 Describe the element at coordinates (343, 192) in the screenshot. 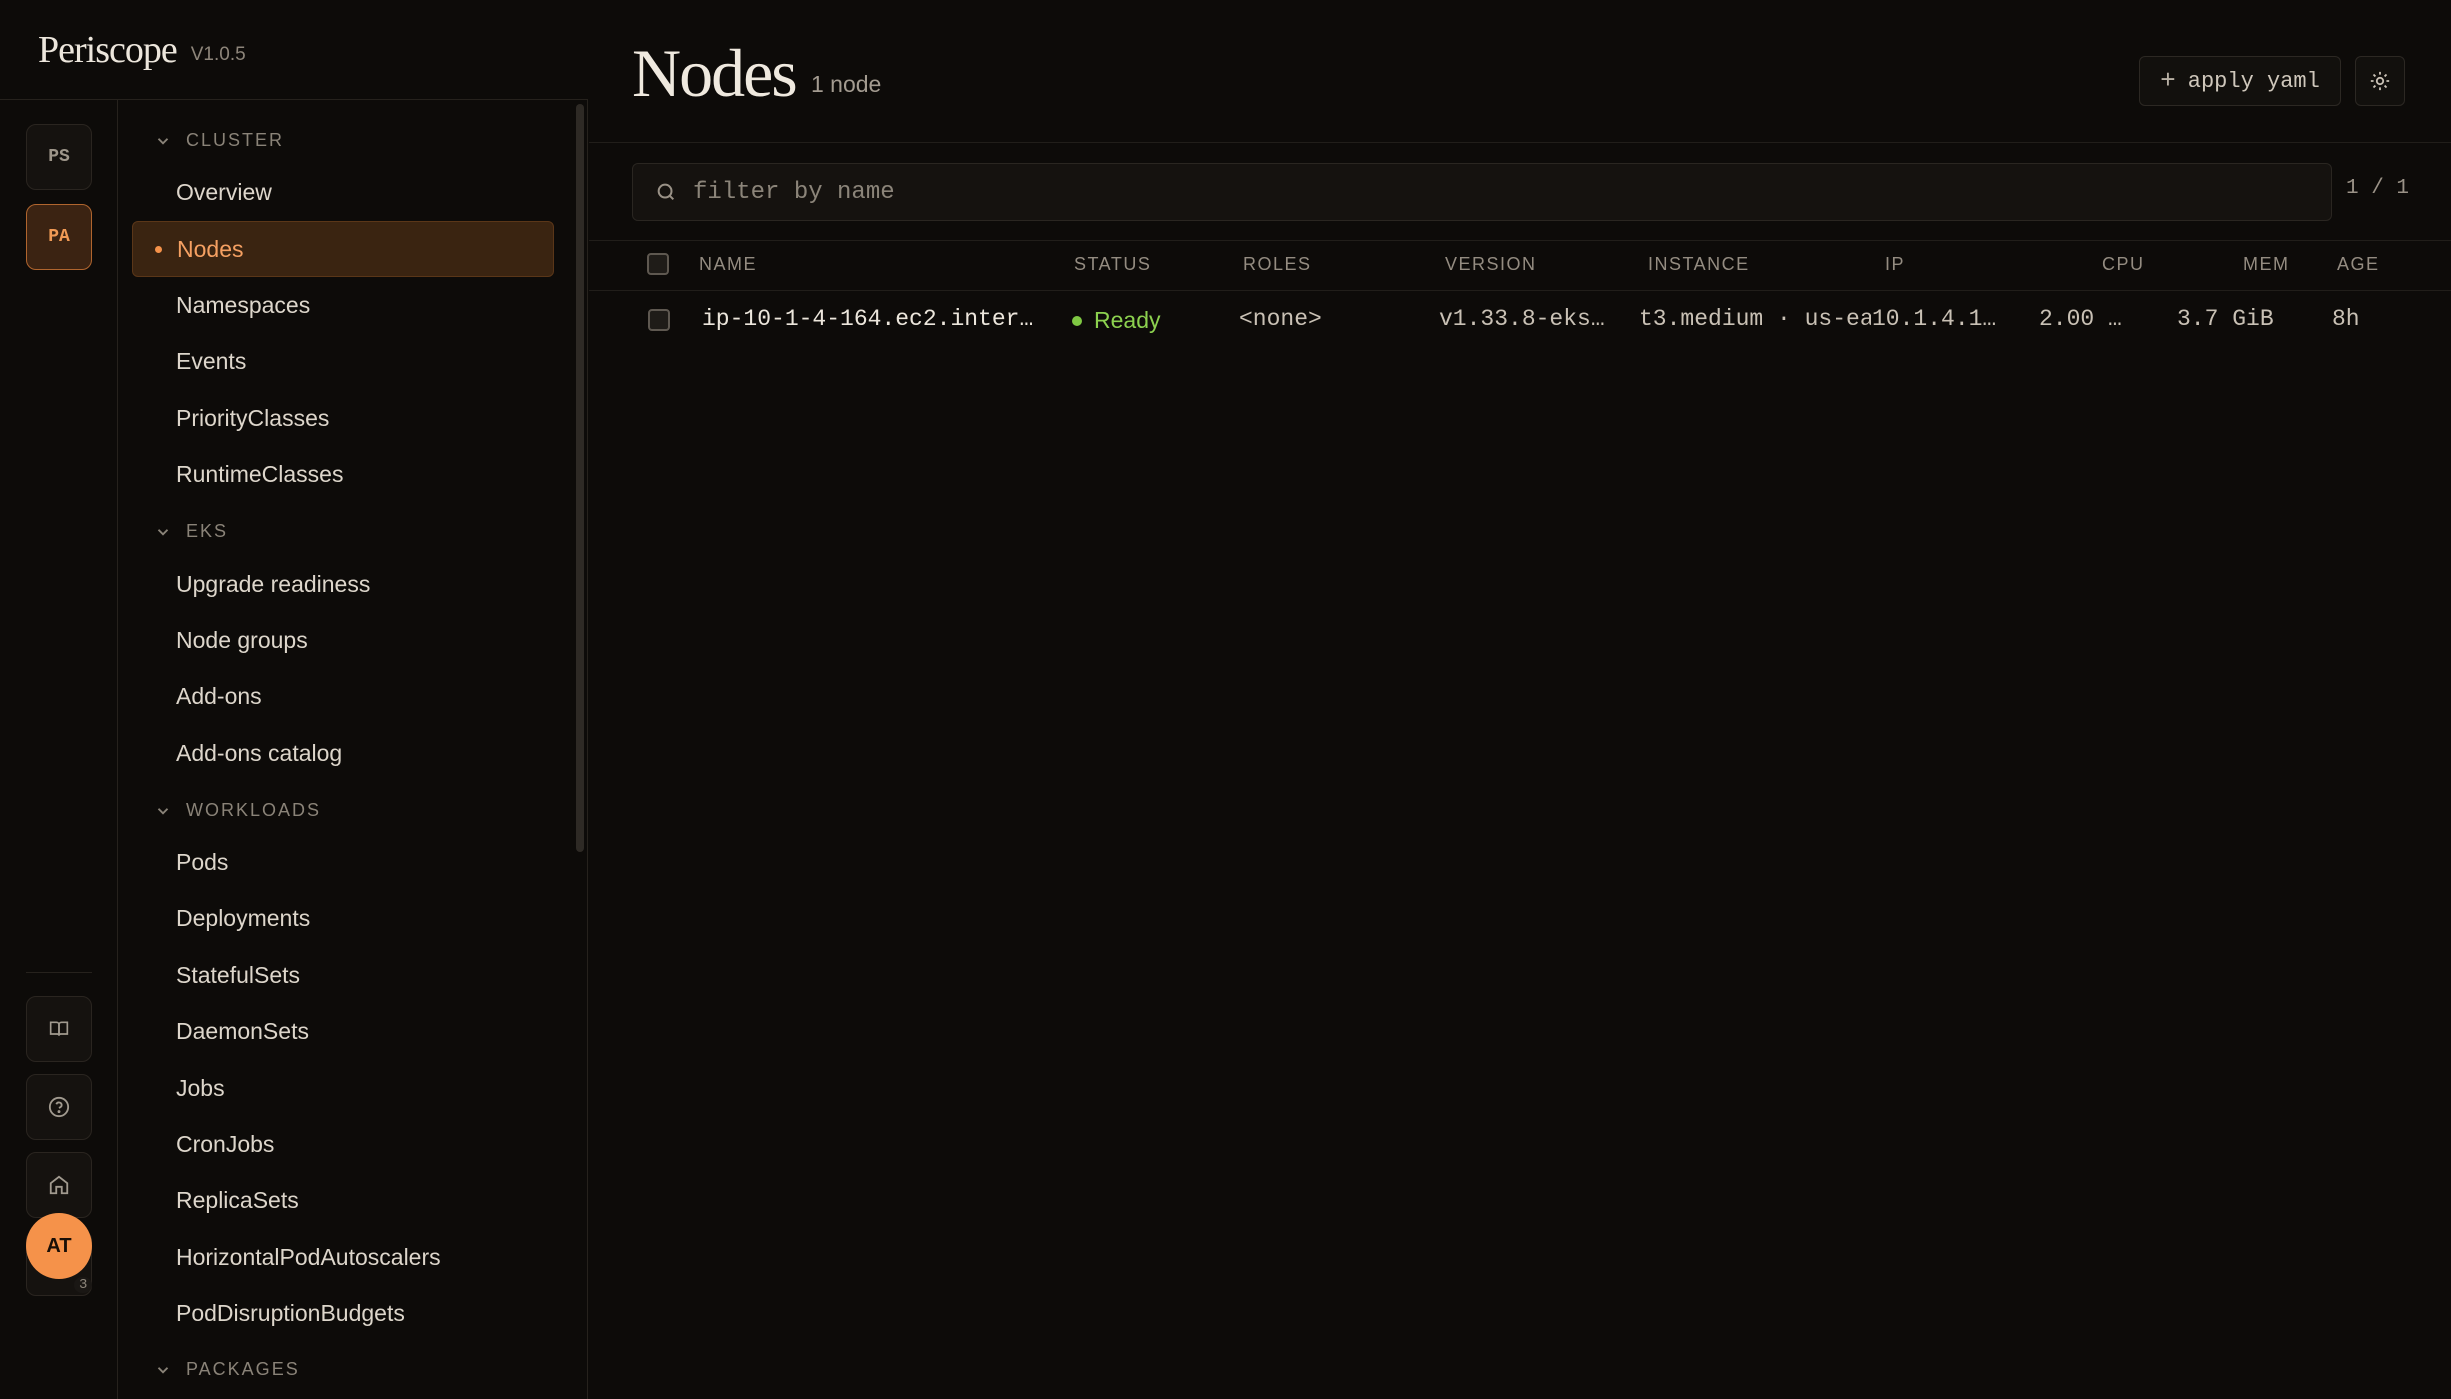

I see `sidebar-item-overview: Overview` at that location.